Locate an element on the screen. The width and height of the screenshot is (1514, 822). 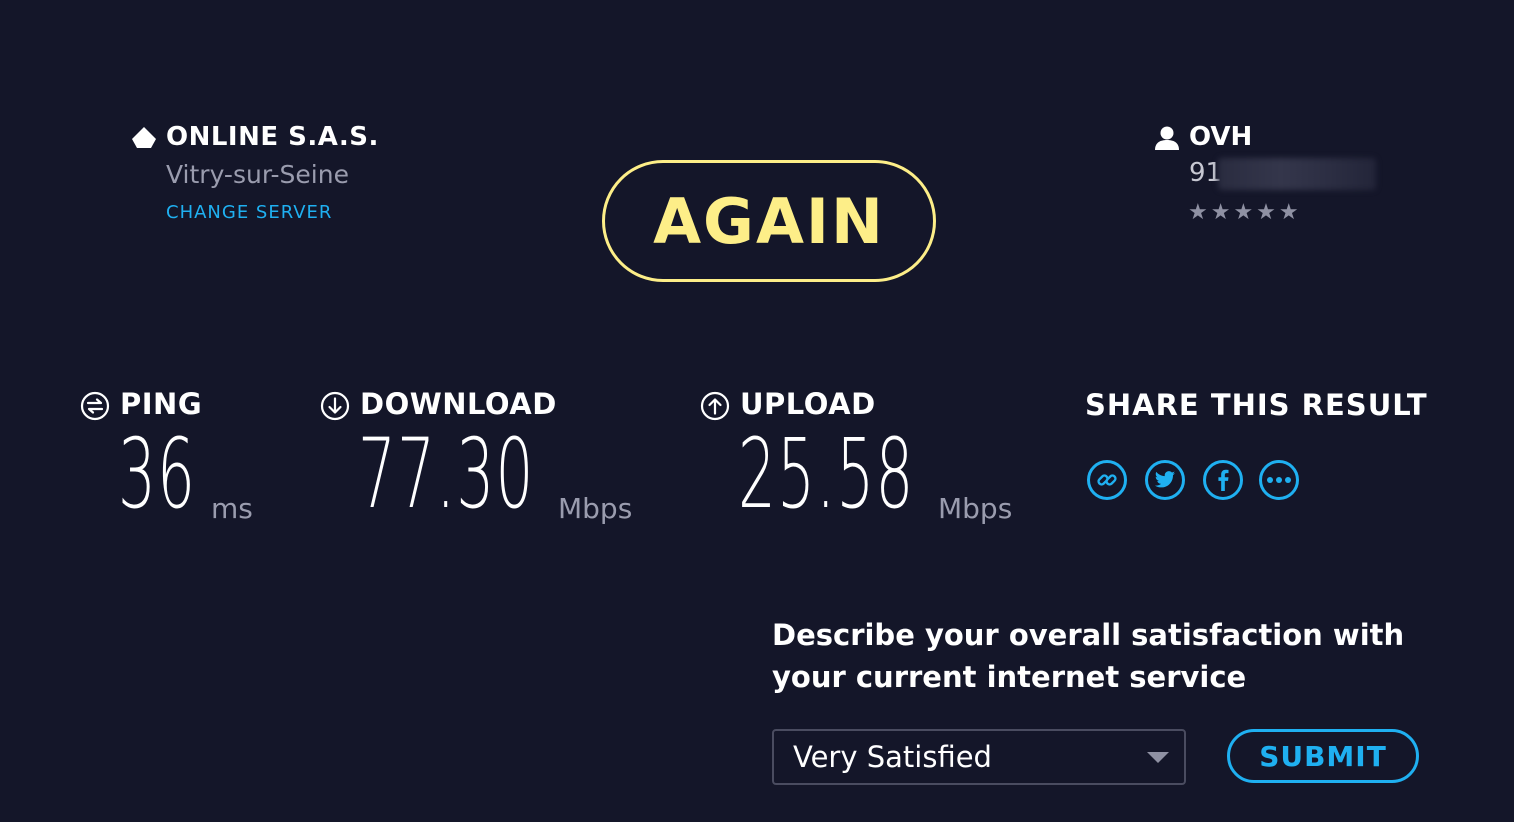
facebook-icon is located at coordinates (1223, 480).